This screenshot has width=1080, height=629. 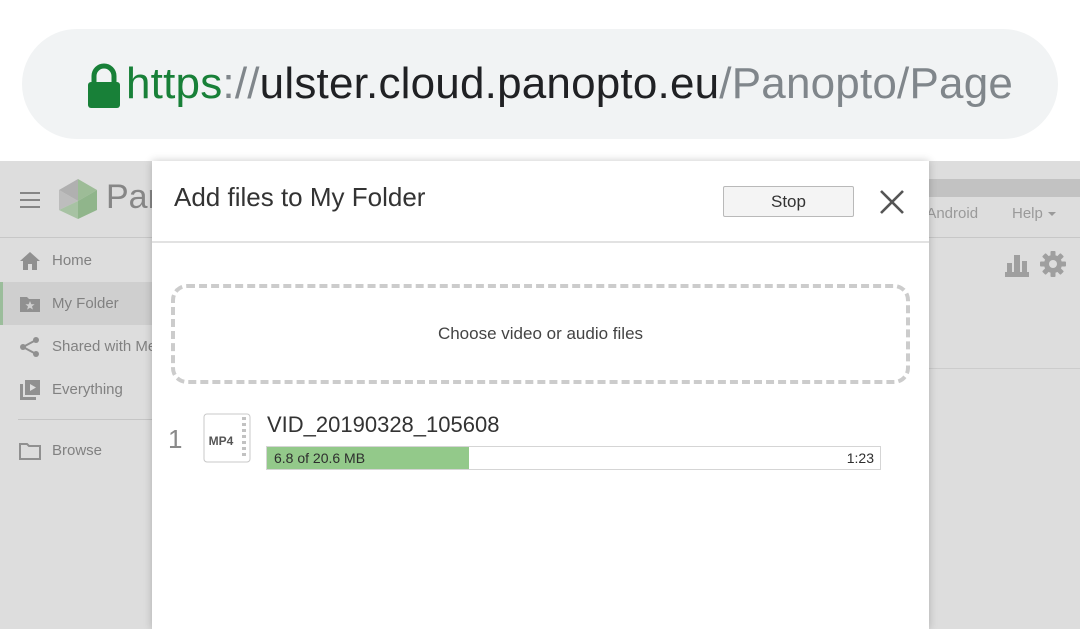 I want to click on file-name: VID_20190328_105608, so click(x=383, y=424).